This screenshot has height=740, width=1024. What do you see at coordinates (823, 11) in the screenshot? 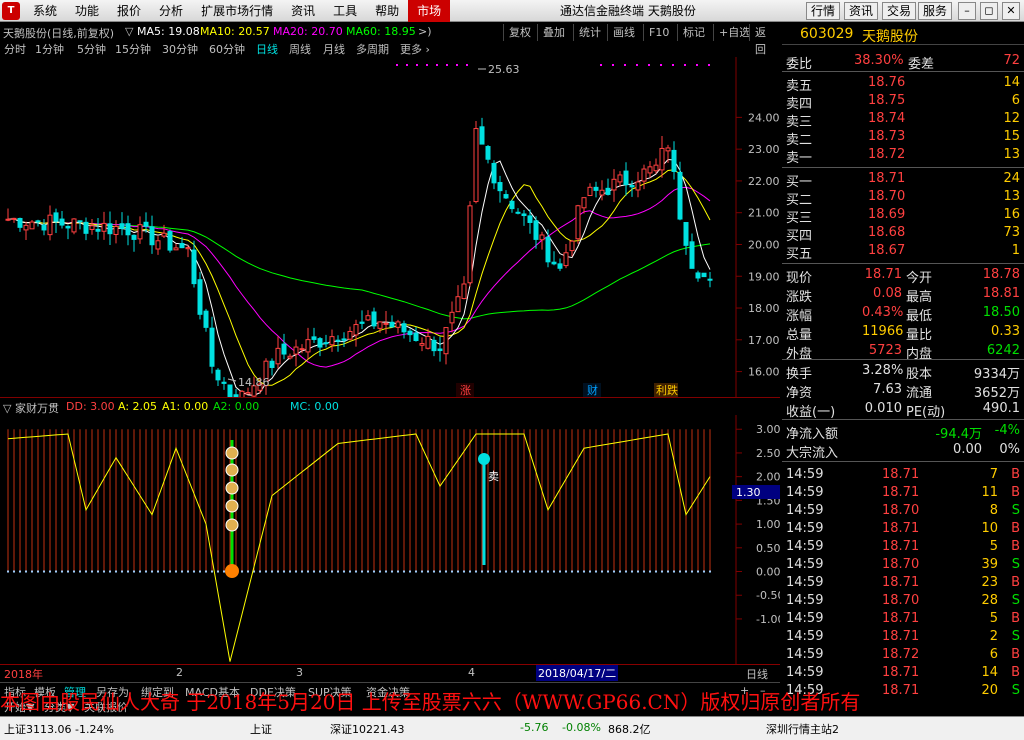
I see `quote-tab-button: 行情` at bounding box center [823, 11].